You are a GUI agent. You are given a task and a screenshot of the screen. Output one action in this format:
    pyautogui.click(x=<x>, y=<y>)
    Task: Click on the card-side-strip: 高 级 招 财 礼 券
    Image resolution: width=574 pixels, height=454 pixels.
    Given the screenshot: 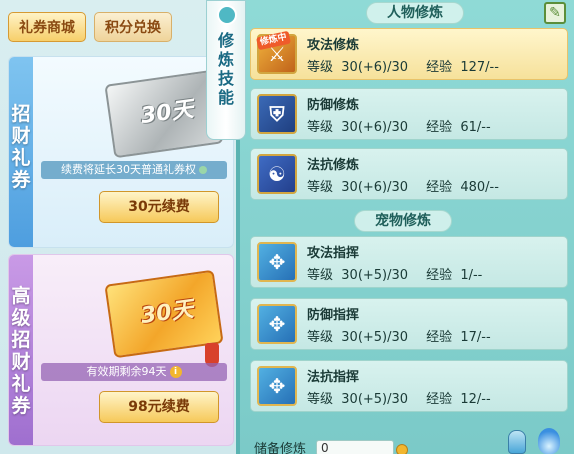 What is the action you would take?
    pyautogui.click(x=21, y=350)
    